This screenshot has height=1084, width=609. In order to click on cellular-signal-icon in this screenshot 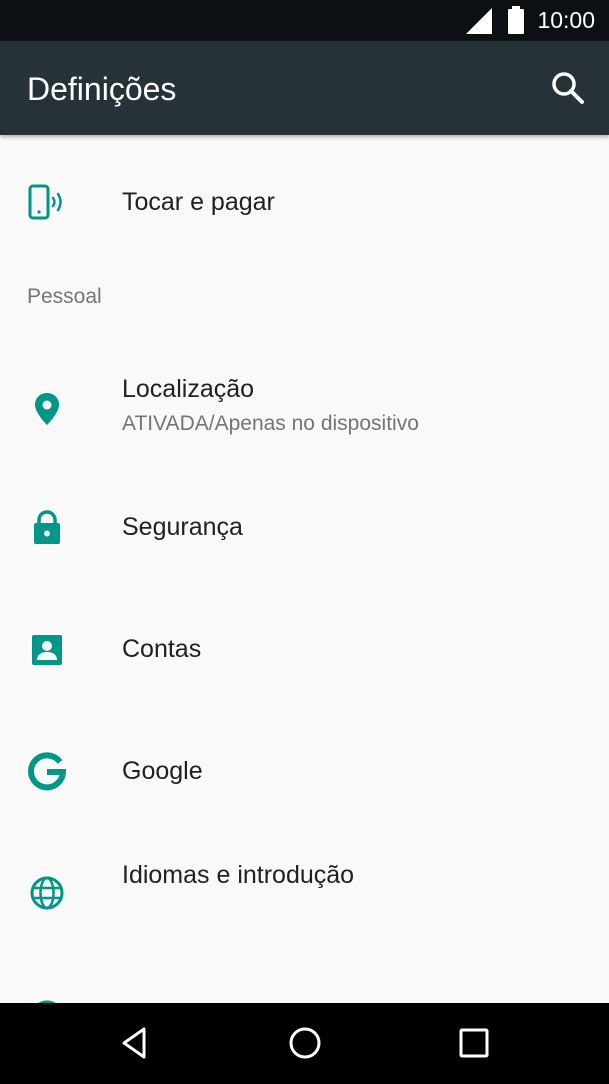, I will do `click(479, 21)`.